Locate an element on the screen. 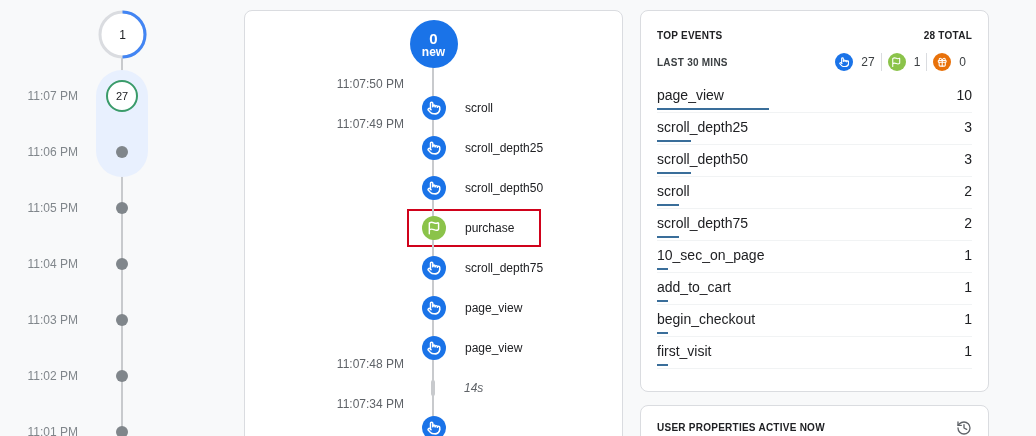 The height and width of the screenshot is (436, 1036). minute-label: 11:07 PM is located at coordinates (52, 96).